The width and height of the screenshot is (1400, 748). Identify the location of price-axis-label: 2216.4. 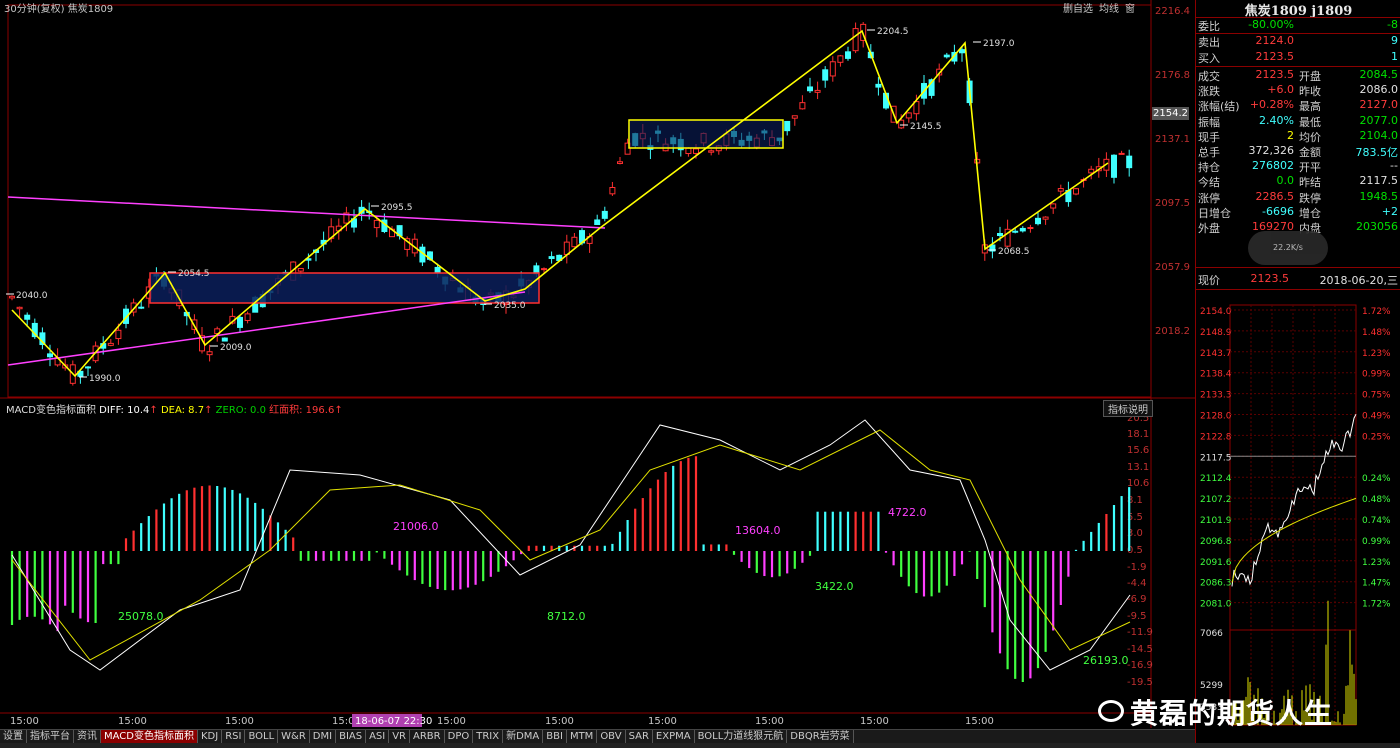
(1172, 11).